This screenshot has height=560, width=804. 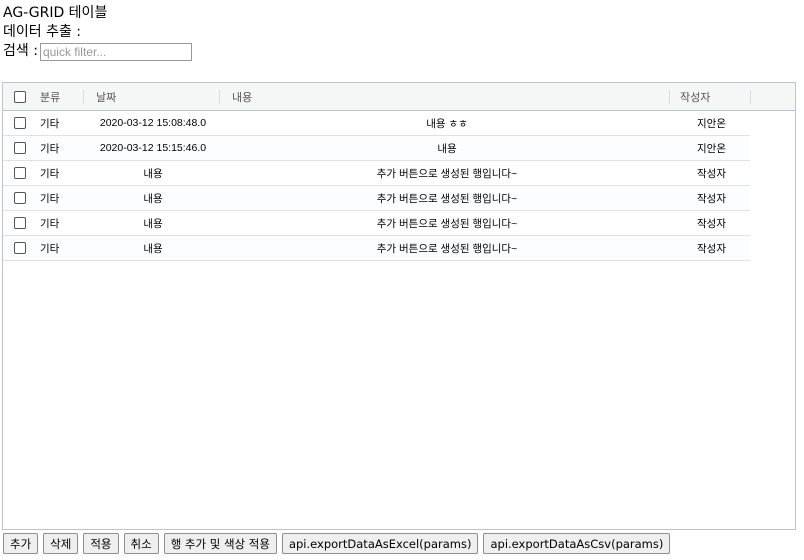 I want to click on quick-filter-input, so click(x=115, y=51).